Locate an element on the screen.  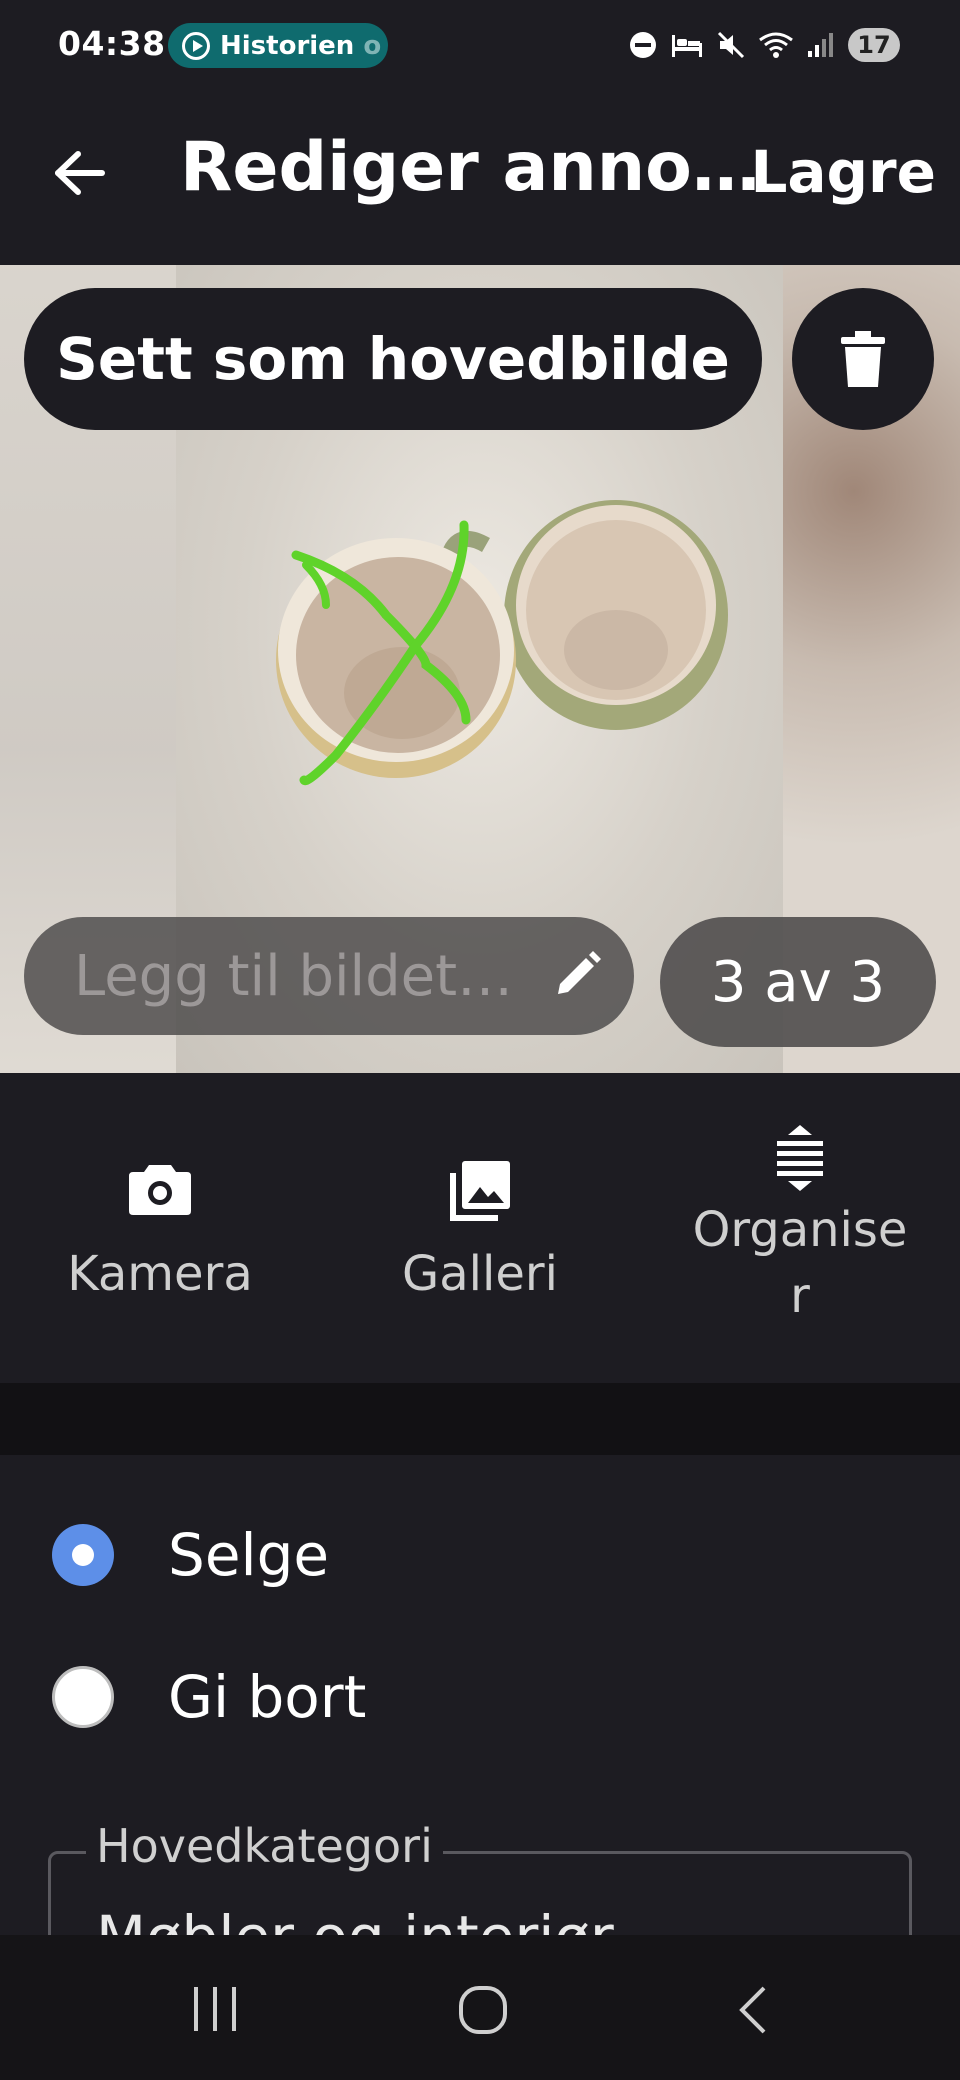
delete-photo-button is located at coordinates (863, 359).